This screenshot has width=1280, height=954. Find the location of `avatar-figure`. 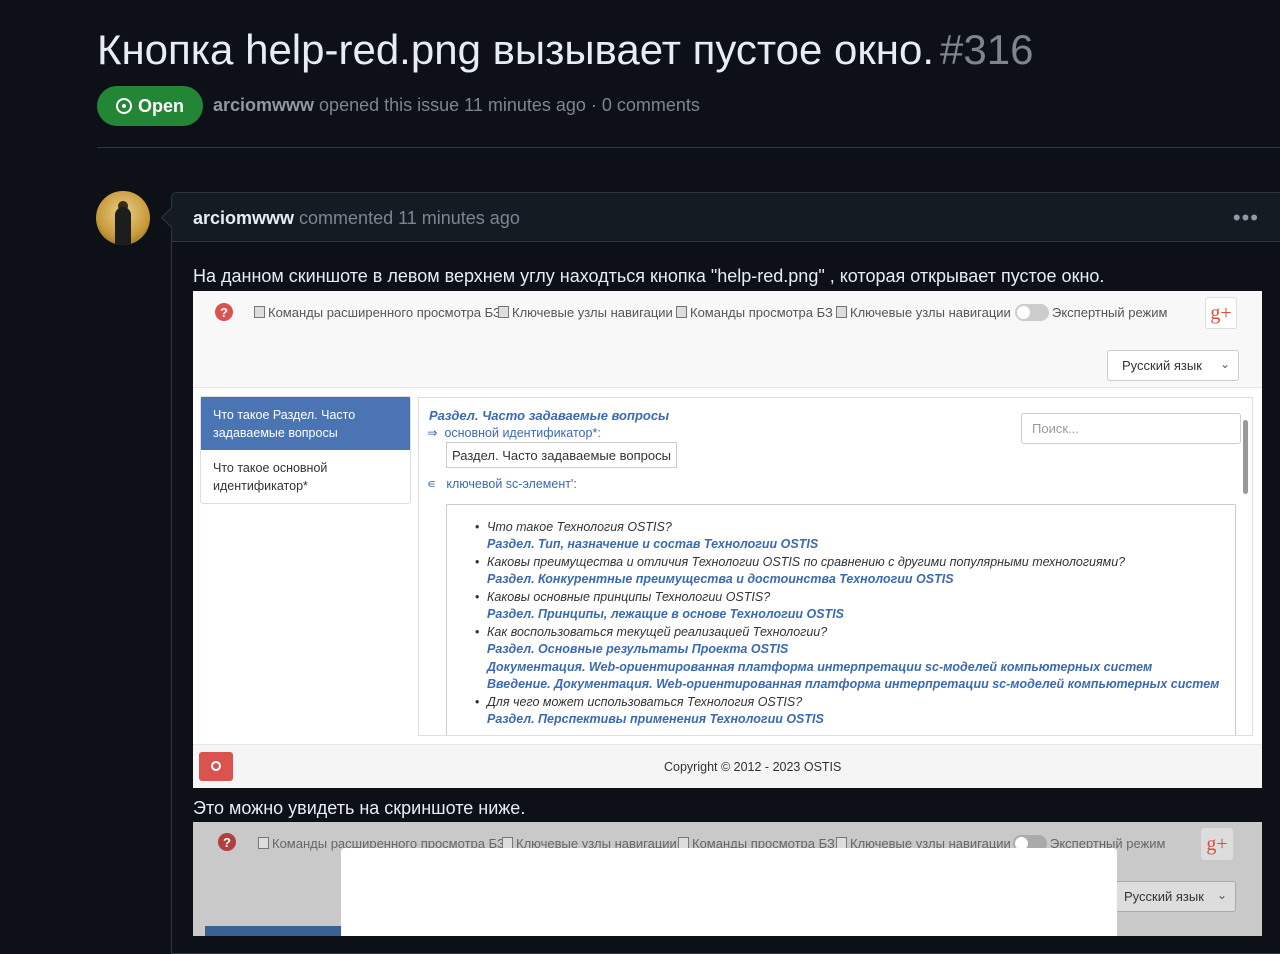

avatar-figure is located at coordinates (123, 226).